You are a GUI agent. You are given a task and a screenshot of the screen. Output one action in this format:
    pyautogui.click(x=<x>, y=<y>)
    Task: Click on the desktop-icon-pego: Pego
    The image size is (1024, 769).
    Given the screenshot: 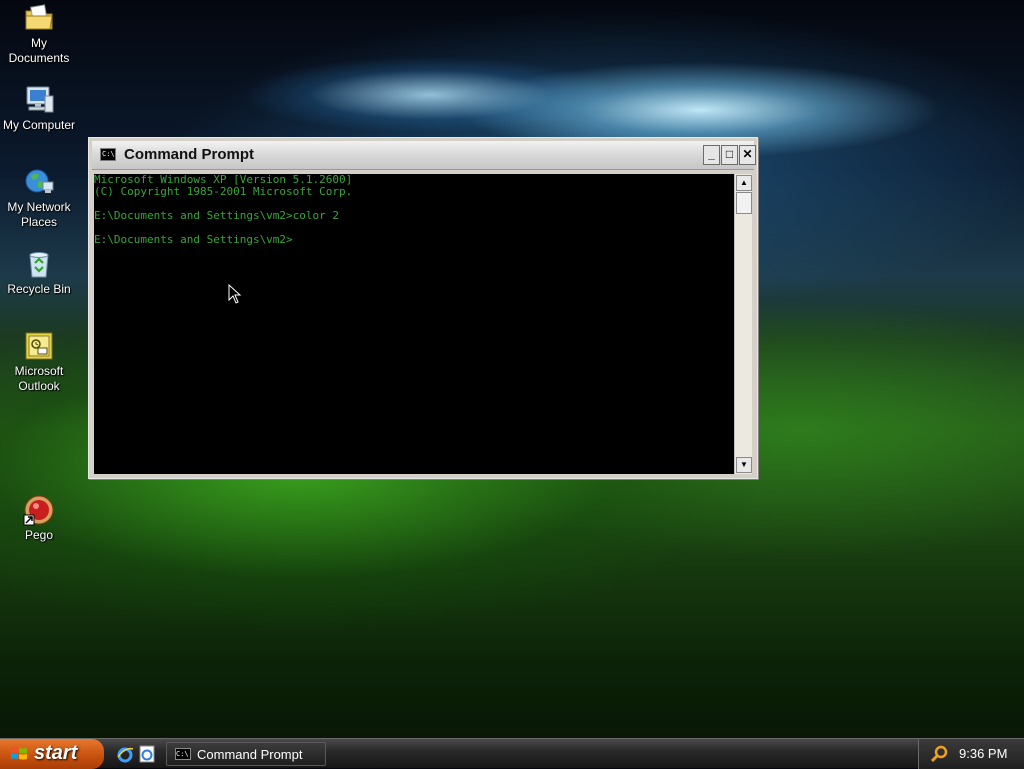 What is the action you would take?
    pyautogui.click(x=39, y=518)
    